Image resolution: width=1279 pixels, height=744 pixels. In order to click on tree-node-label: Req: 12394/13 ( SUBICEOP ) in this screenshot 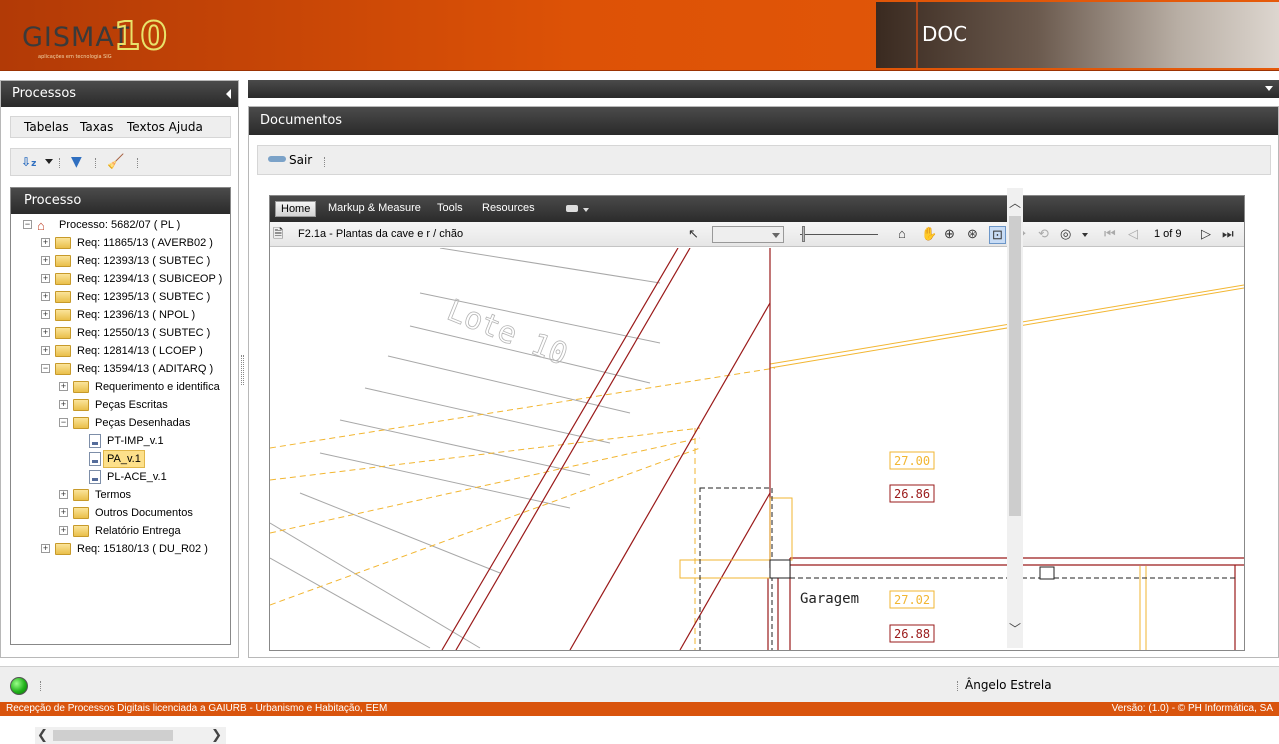, I will do `click(149, 279)`.